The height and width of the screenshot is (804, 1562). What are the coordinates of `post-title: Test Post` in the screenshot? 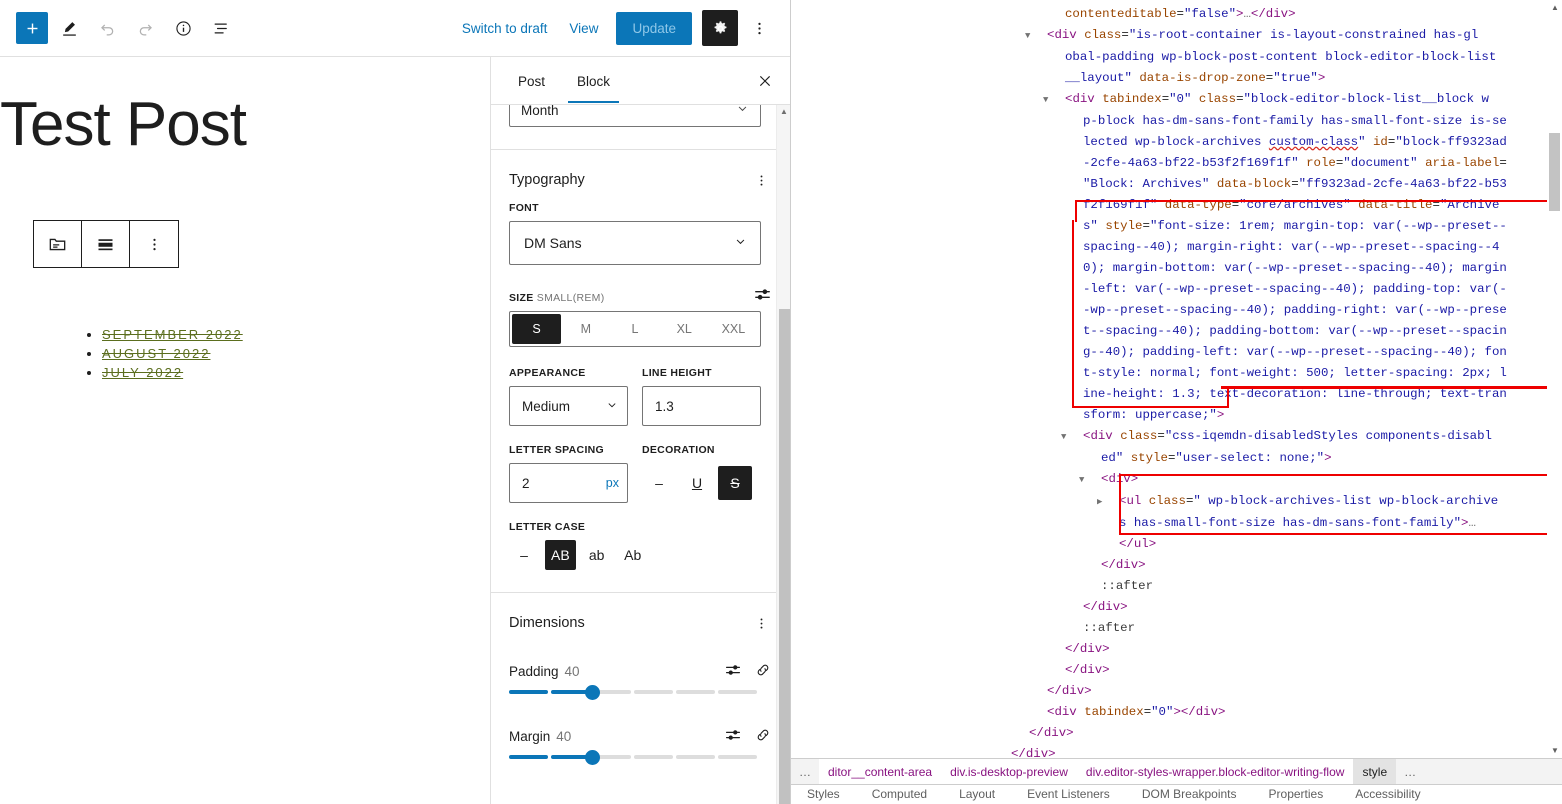 It's located at (123, 124).